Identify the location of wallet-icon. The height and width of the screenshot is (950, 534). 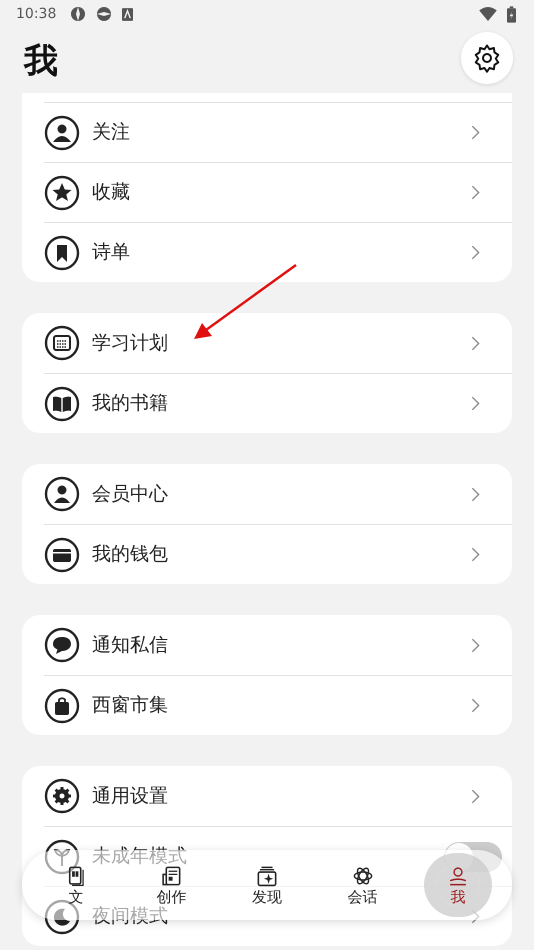
(62, 554).